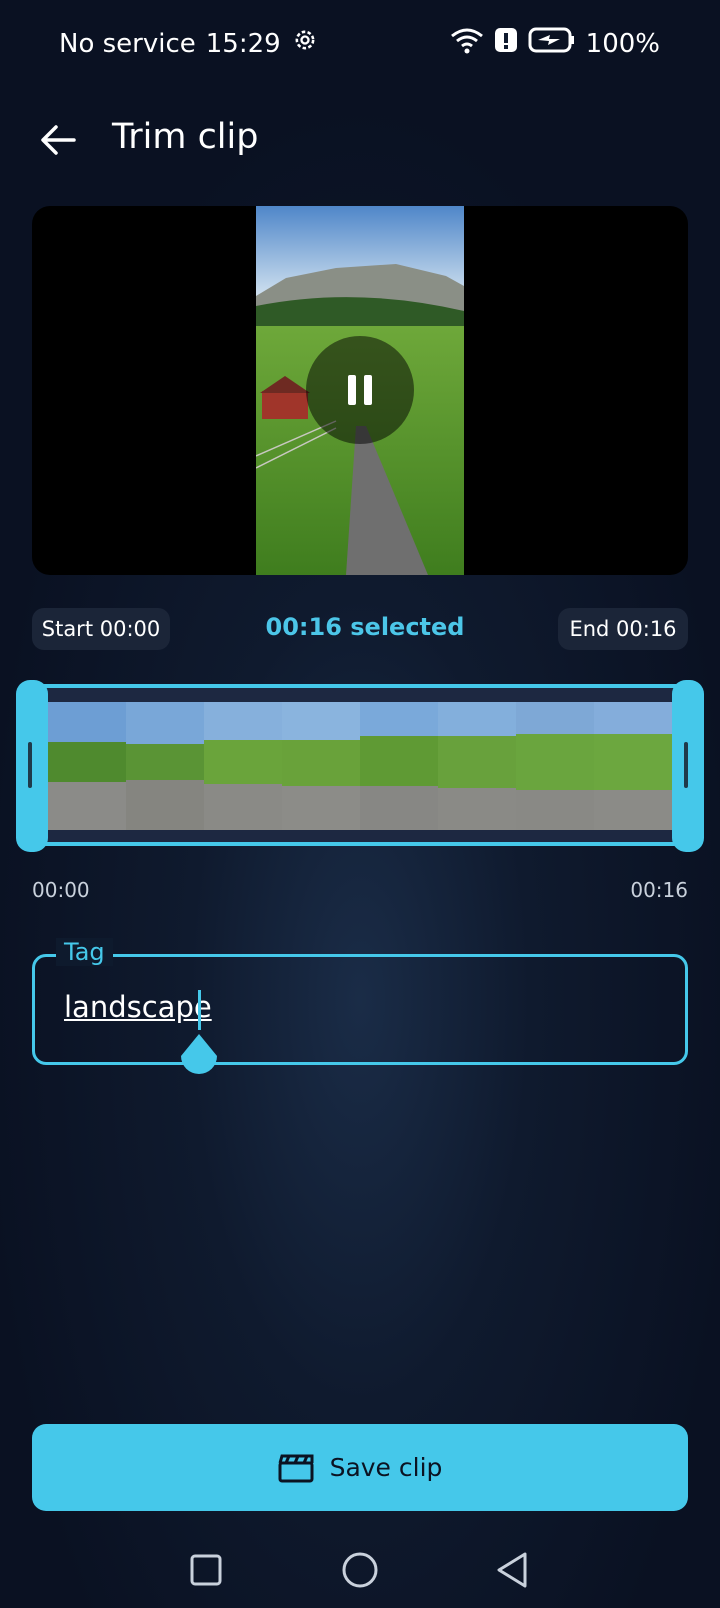  I want to click on clock: 15:29, so click(243, 43).